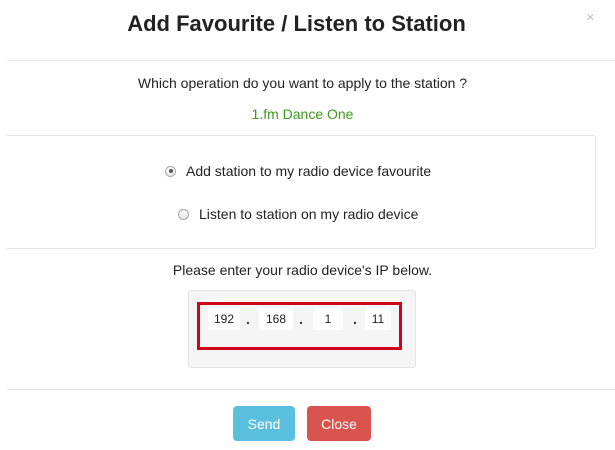  What do you see at coordinates (296, 23) in the screenshot?
I see `modal-title: Add Favourite / Listen to Station` at bounding box center [296, 23].